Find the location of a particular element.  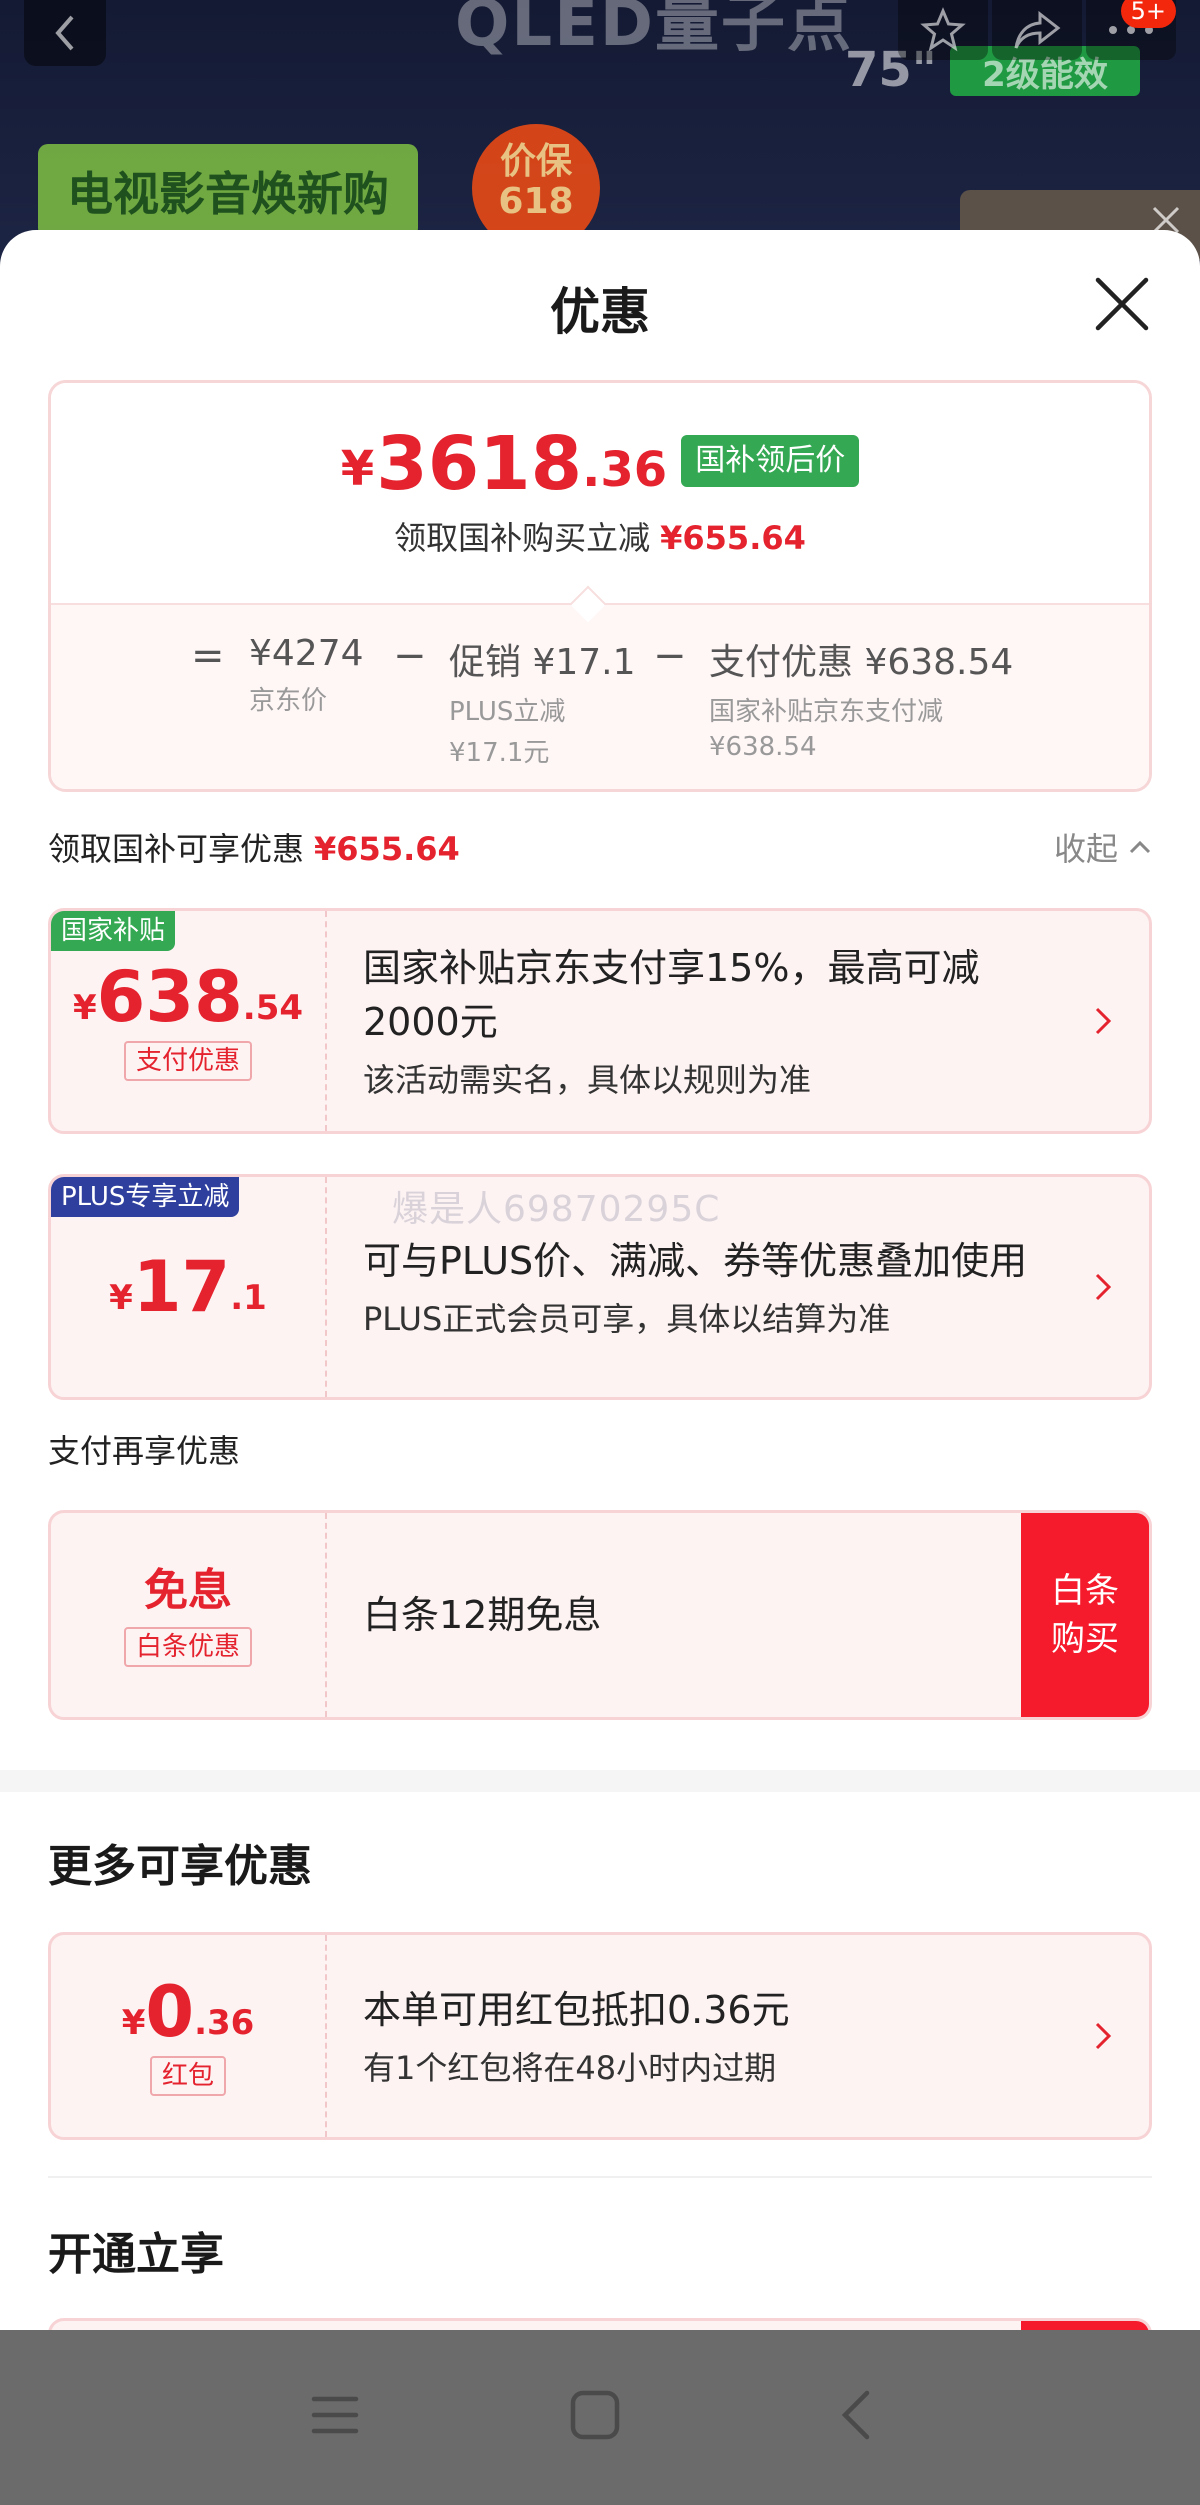

coupon-subtitle: 有1个红包将在48小时内过期 is located at coordinates (570, 2068).